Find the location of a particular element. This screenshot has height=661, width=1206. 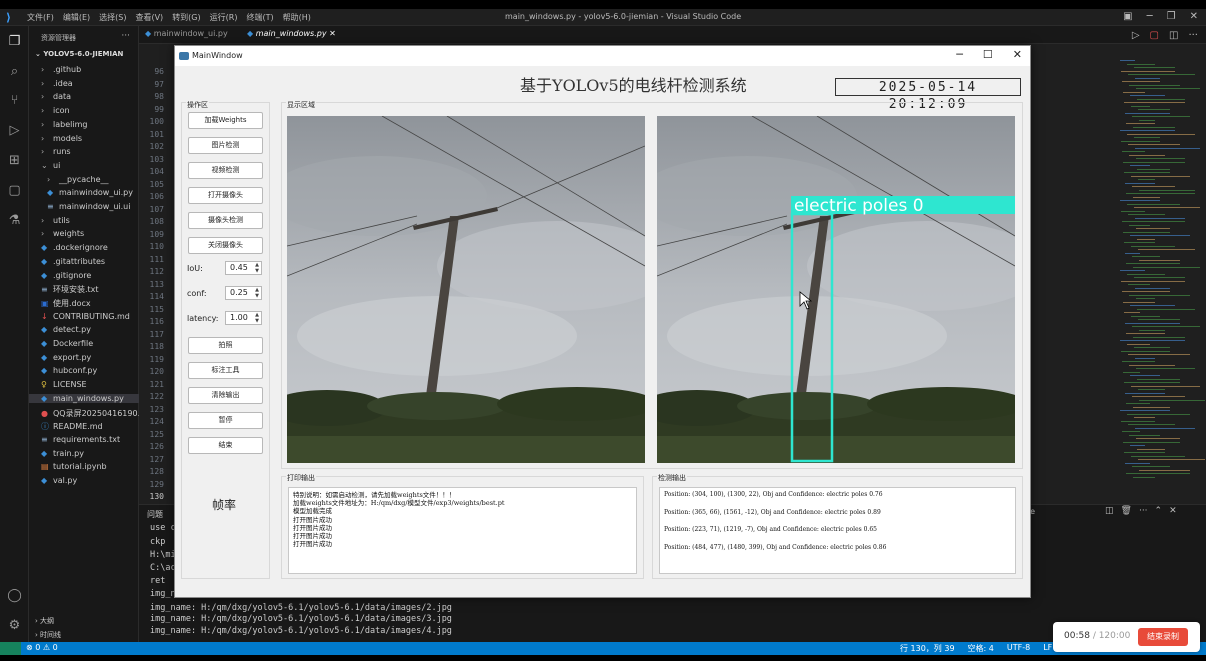

file-tree-item: ◆ mainwindow_ui.py is located at coordinates (90, 192).